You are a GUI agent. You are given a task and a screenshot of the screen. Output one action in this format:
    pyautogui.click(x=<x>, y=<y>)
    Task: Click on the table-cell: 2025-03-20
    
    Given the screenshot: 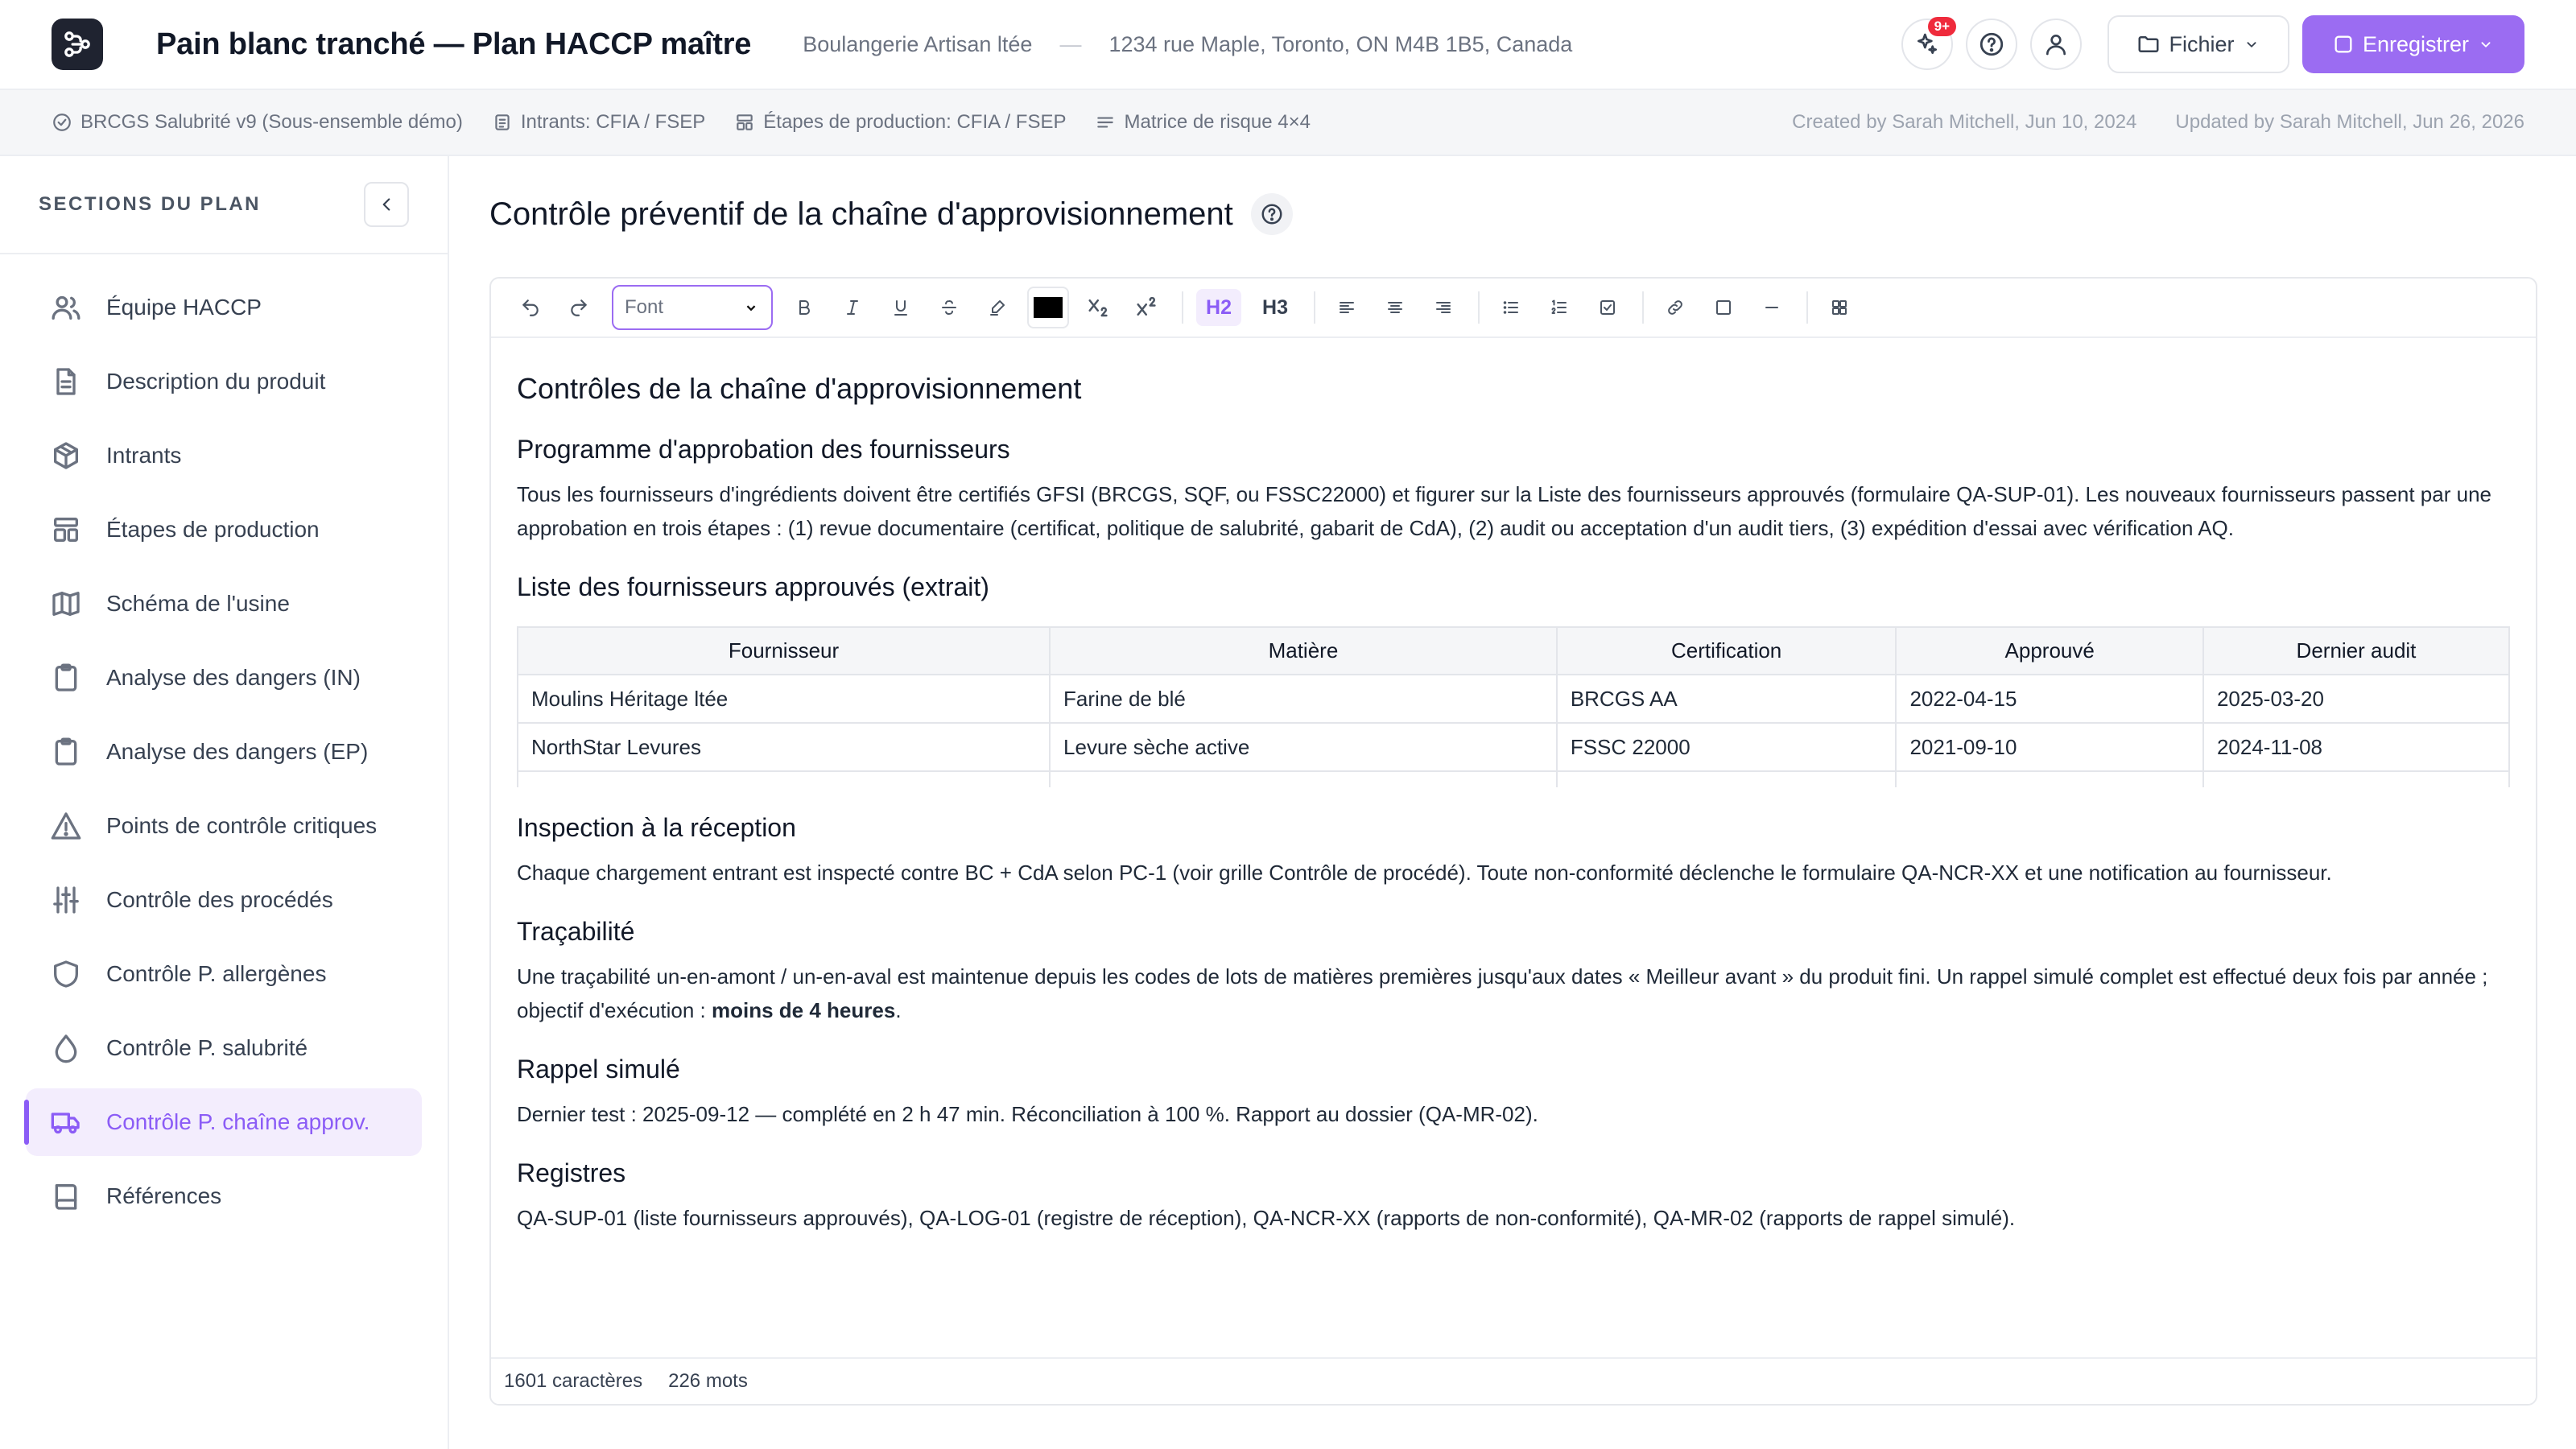 What is the action you would take?
    pyautogui.click(x=2355, y=699)
    